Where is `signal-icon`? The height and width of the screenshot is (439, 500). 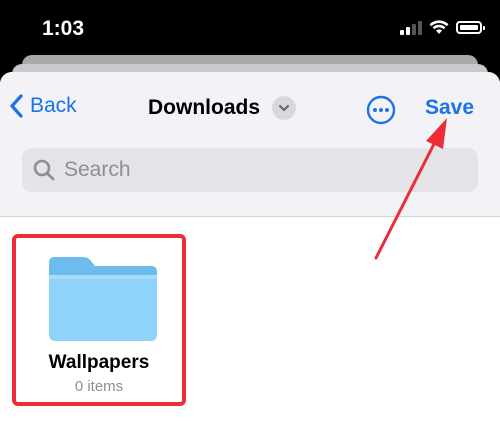
signal-icon is located at coordinates (411, 27).